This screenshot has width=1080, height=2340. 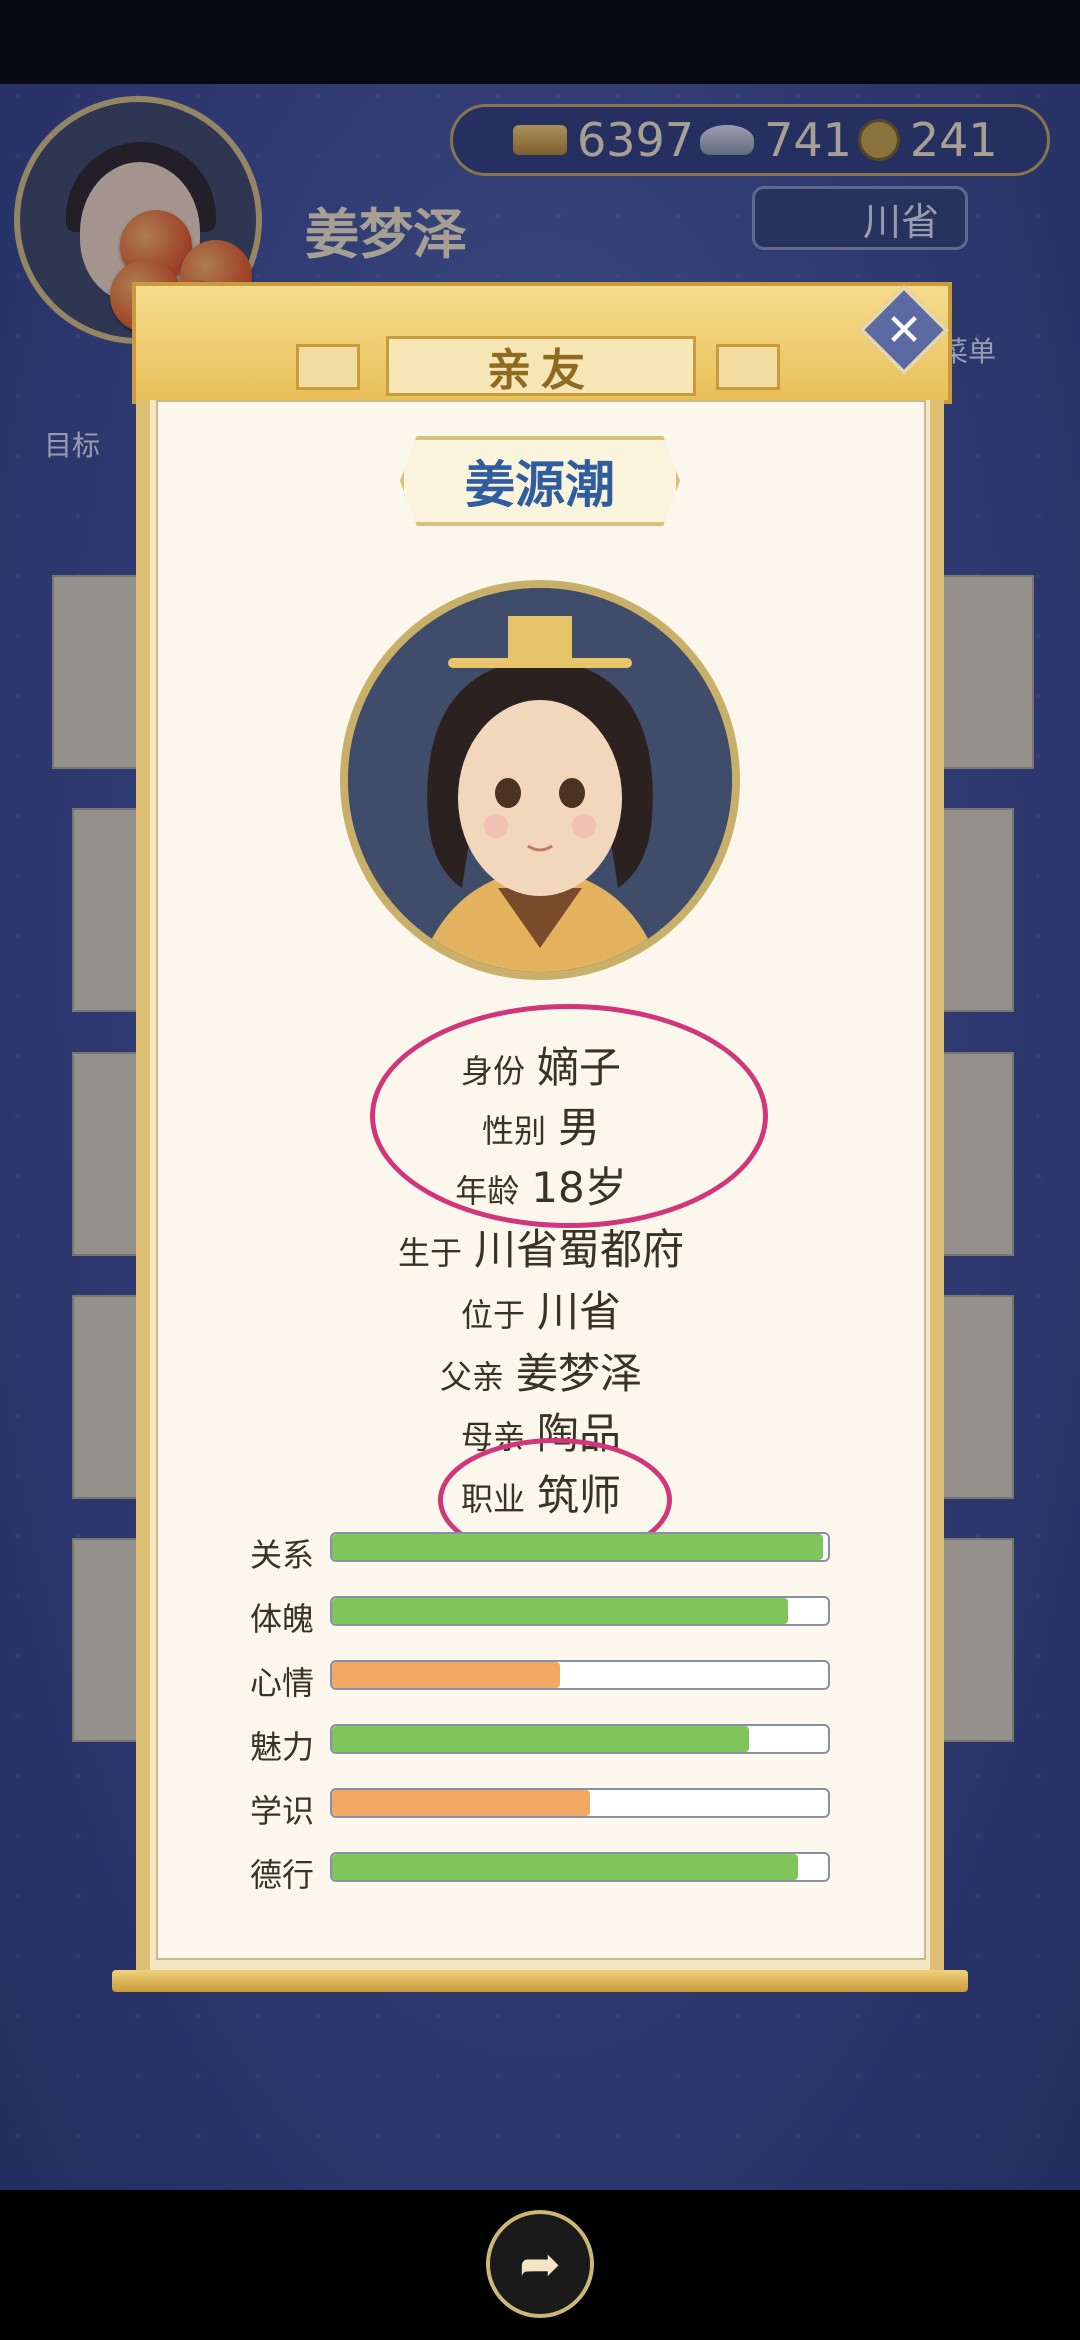 I want to click on info-value: 川省蜀都府, so click(x=579, y=1249).